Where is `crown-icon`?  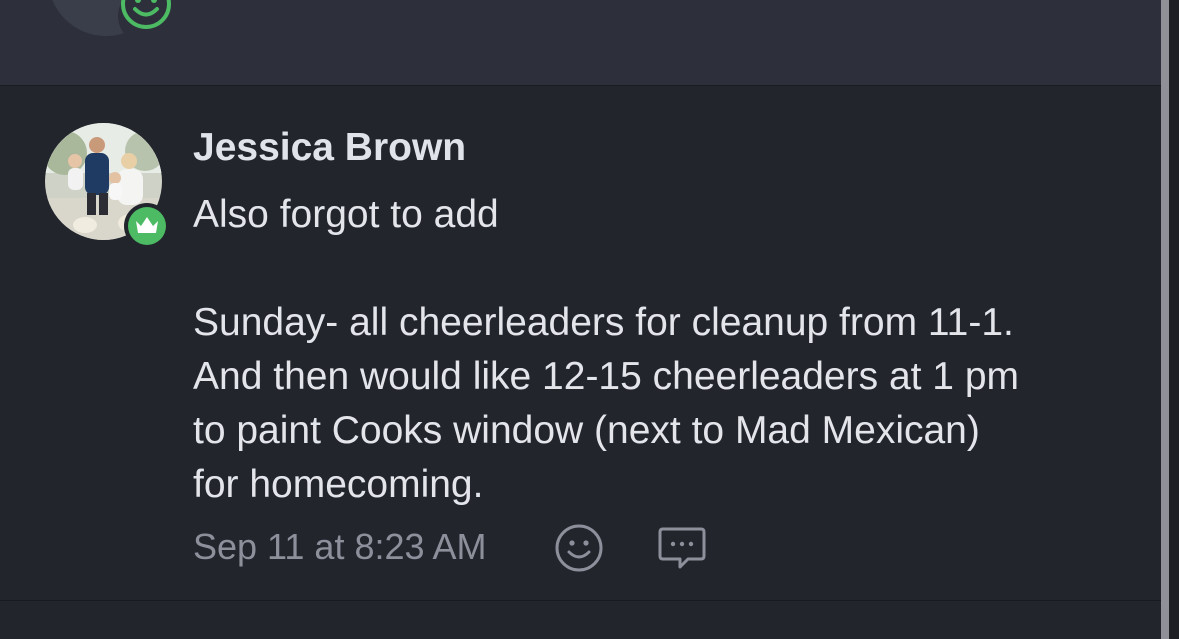
crown-icon is located at coordinates (147, 225).